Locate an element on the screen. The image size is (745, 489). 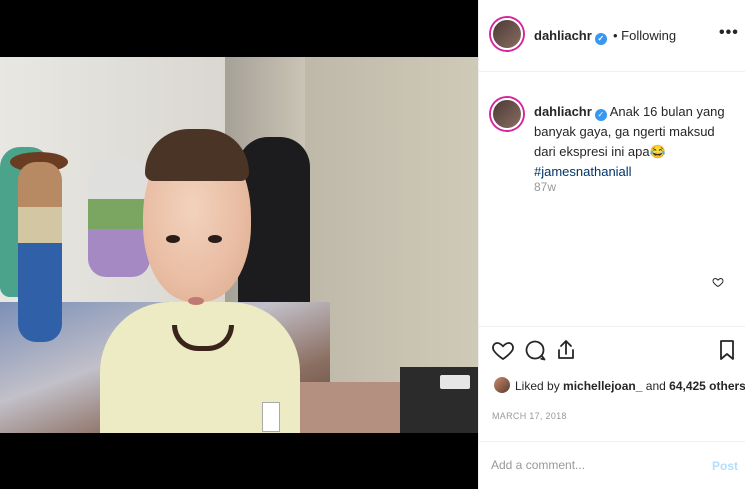
comment-icon is located at coordinates (535, 350).